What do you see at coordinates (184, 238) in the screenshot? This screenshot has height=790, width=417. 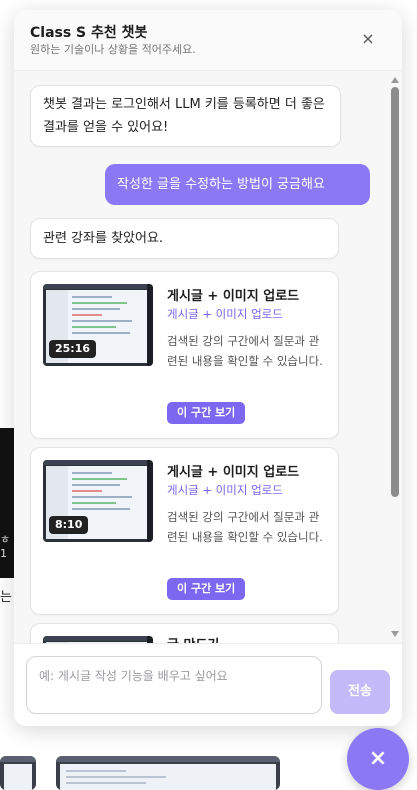 I see `bot-message-found: 관련 강좌를 찾았어요.` at bounding box center [184, 238].